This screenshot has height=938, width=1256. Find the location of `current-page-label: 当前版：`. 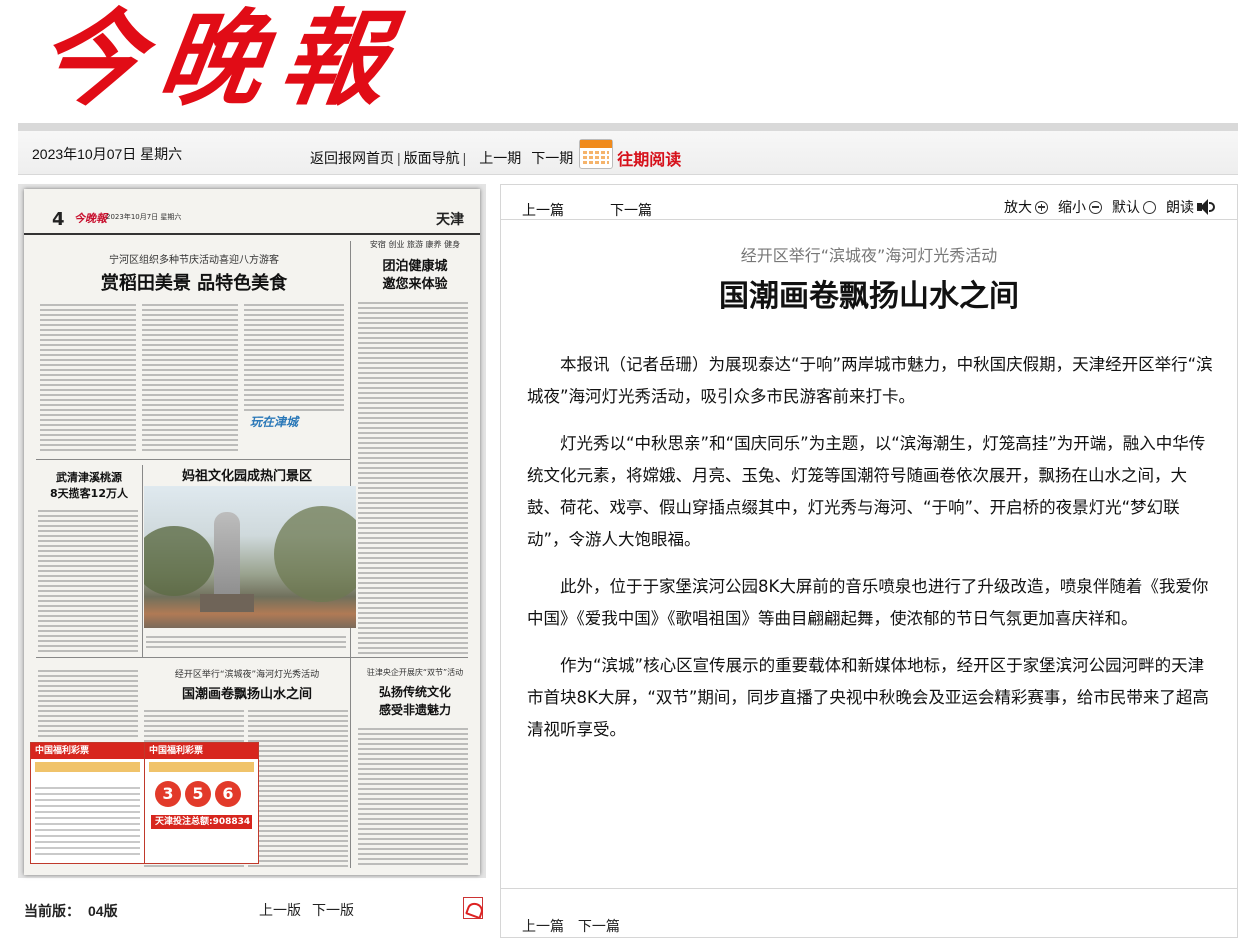

current-page-label: 当前版： is located at coordinates (52, 911).